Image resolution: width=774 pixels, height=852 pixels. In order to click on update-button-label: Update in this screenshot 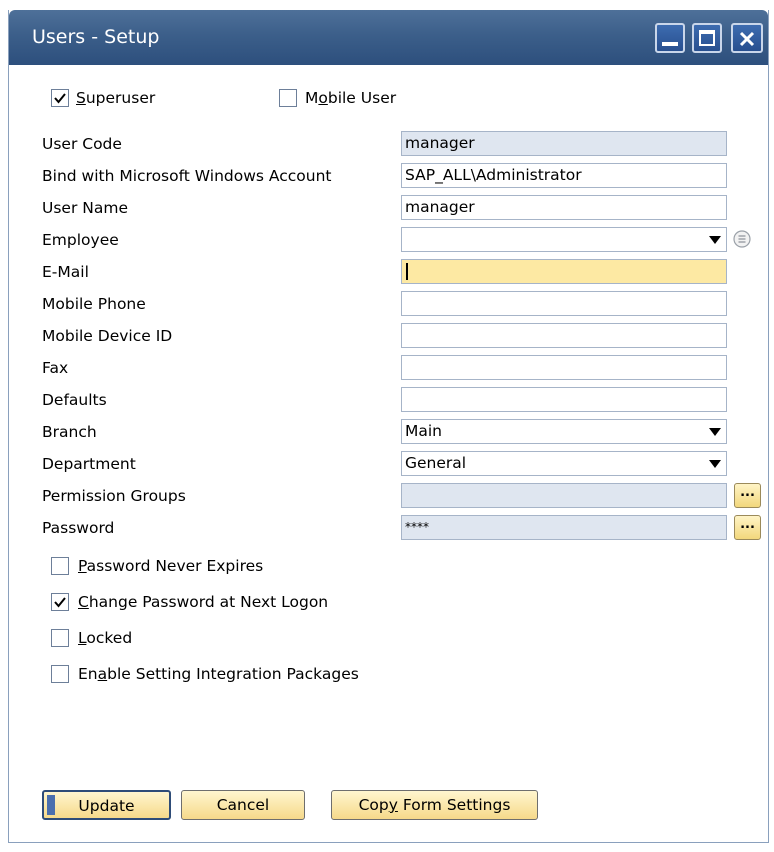, I will do `click(106, 806)`.